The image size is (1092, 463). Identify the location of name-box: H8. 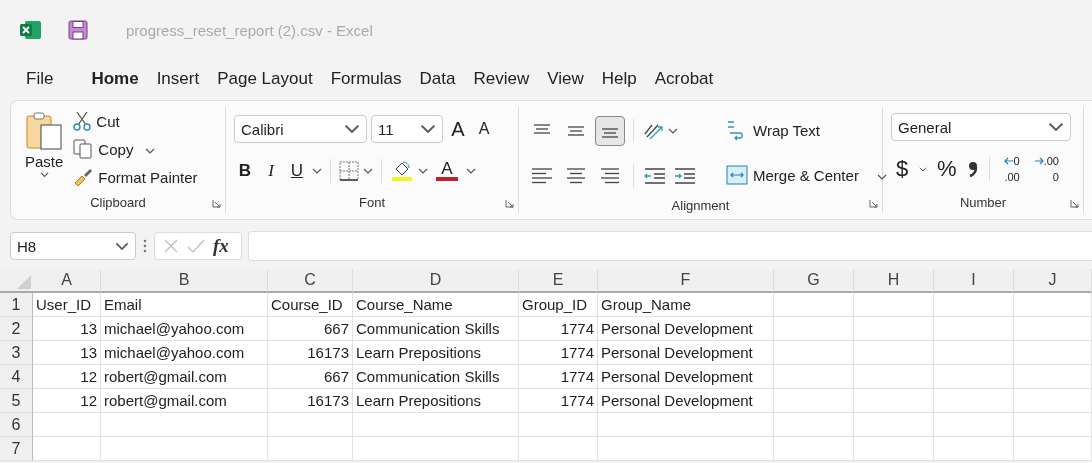
(73, 246).